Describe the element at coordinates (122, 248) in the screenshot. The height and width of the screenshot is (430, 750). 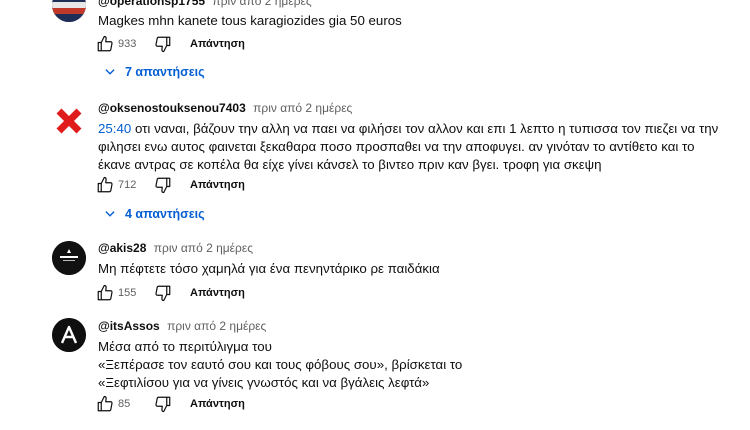
I see `comment-author: @akis28` at that location.